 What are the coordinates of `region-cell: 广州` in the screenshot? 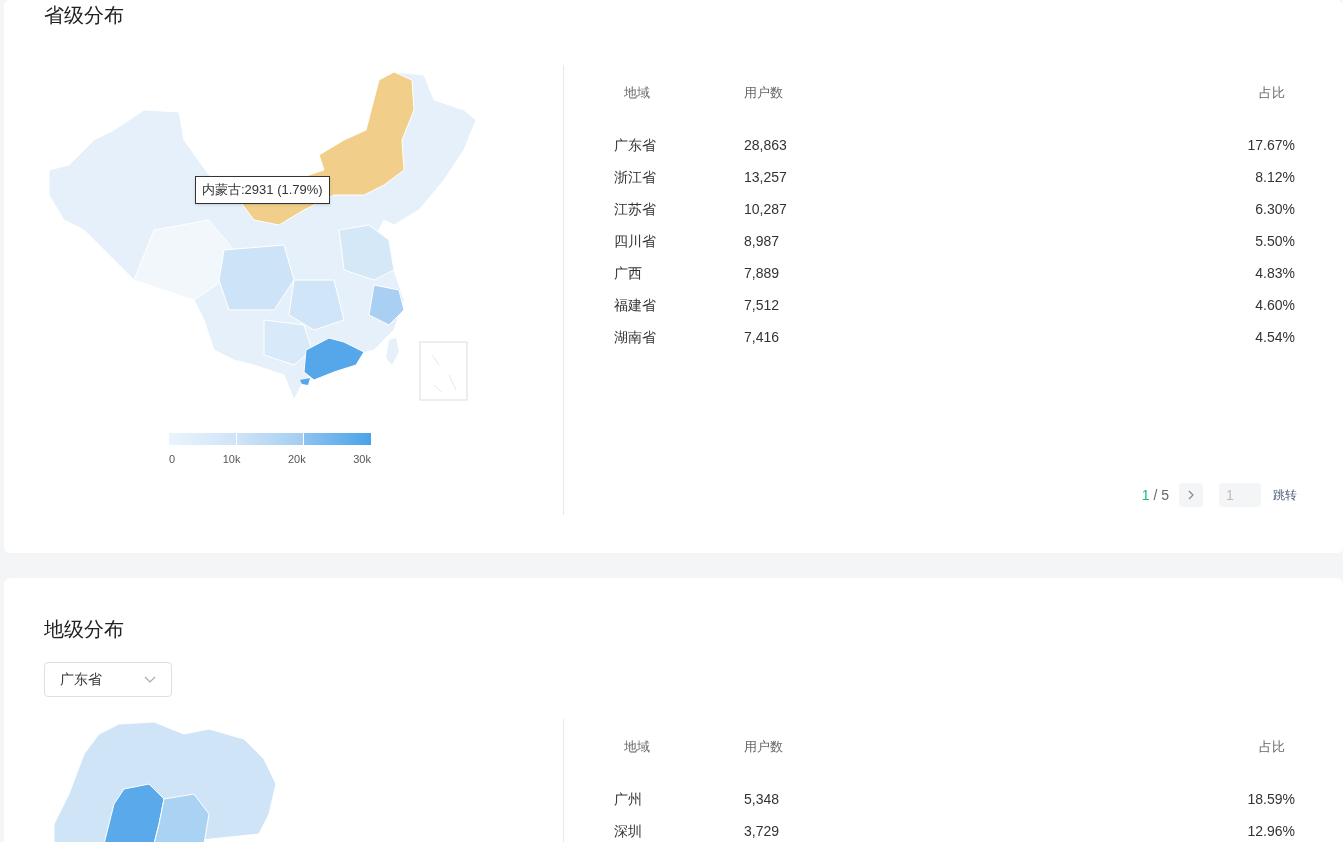 It's located at (628, 798).